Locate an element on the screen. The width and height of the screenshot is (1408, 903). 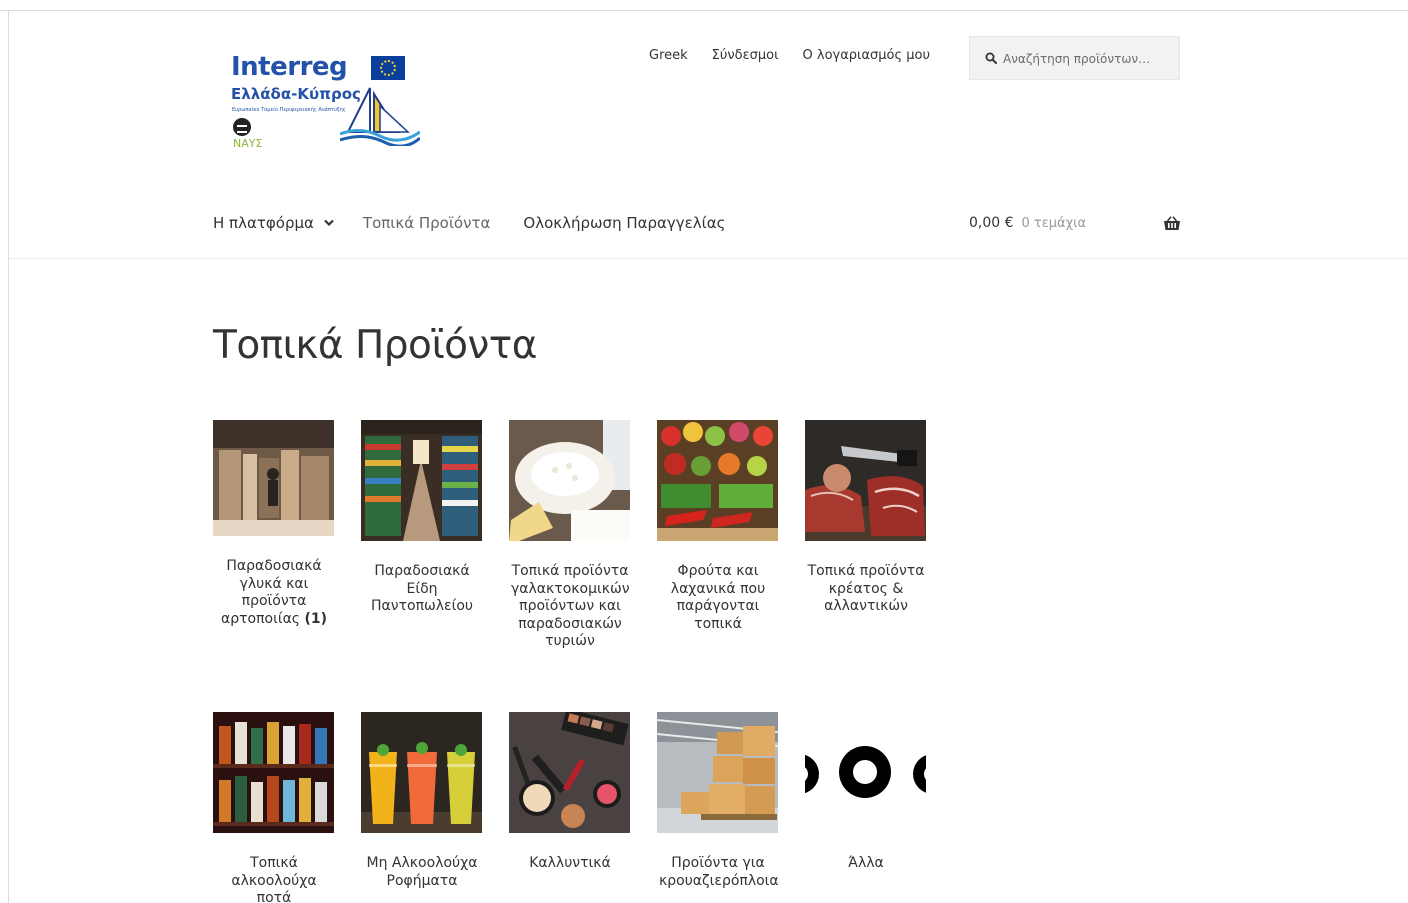
language-link: Greek is located at coordinates (668, 56).